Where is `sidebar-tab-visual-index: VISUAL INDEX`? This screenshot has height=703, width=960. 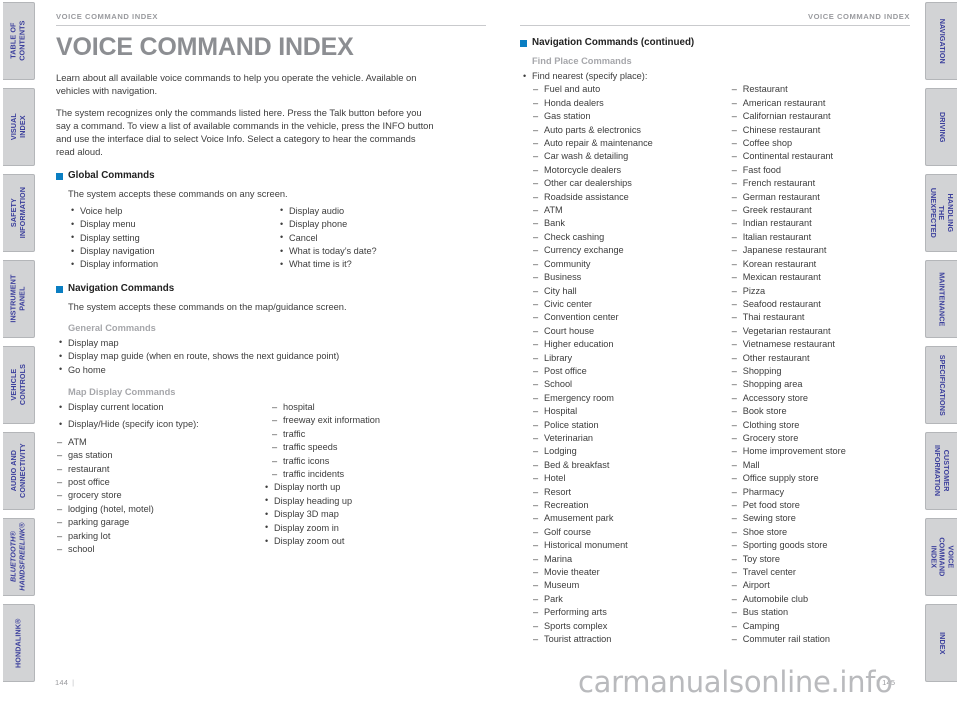 sidebar-tab-visual-index: VISUAL INDEX is located at coordinates (19, 127).